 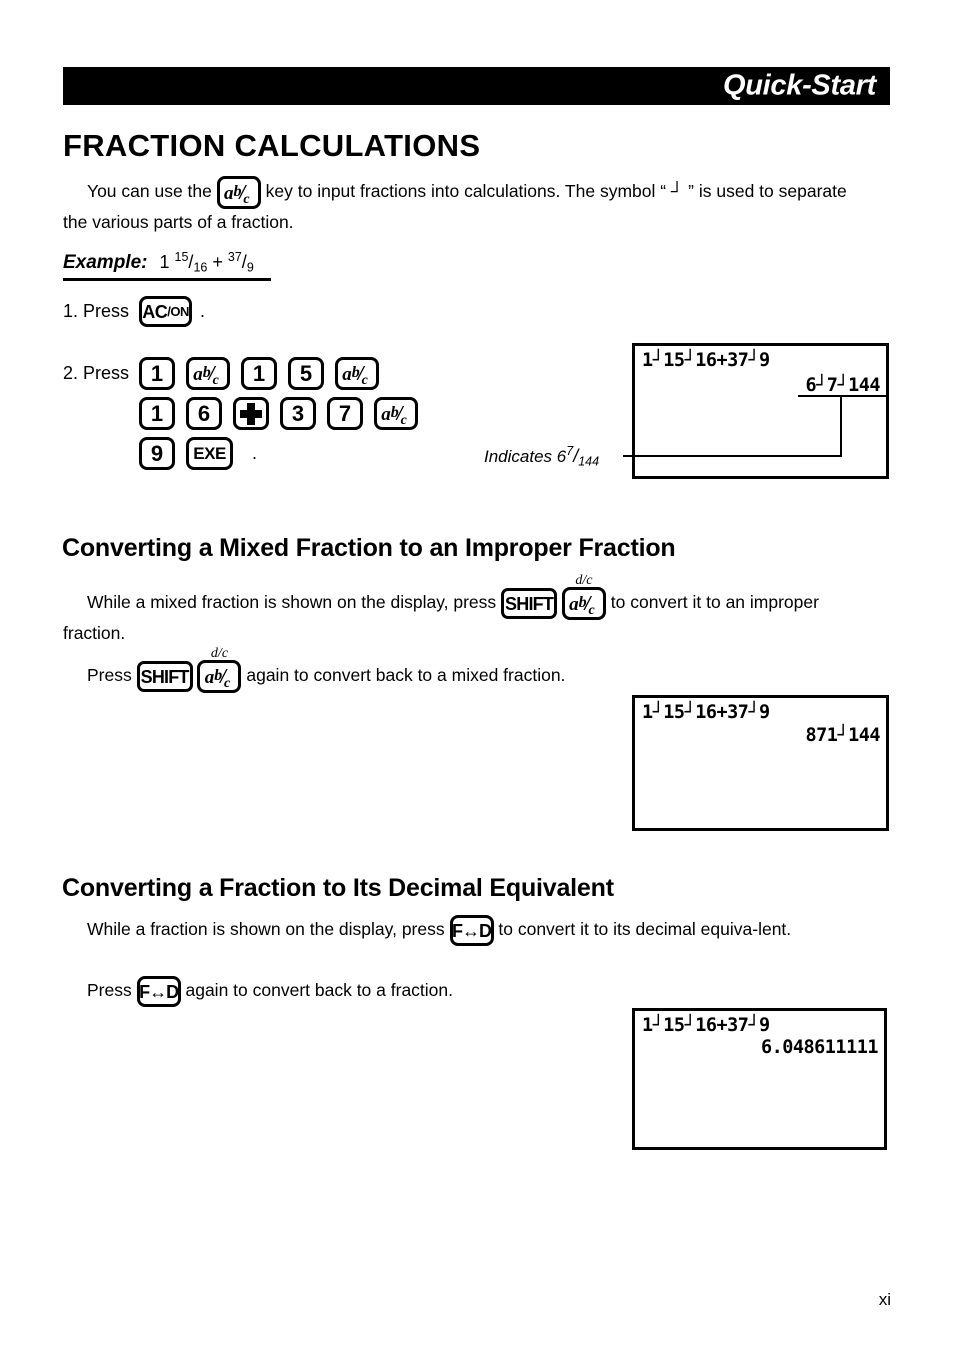 What do you see at coordinates (234, 257) in the screenshot?
I see `fraction-two-numerator: 37` at bounding box center [234, 257].